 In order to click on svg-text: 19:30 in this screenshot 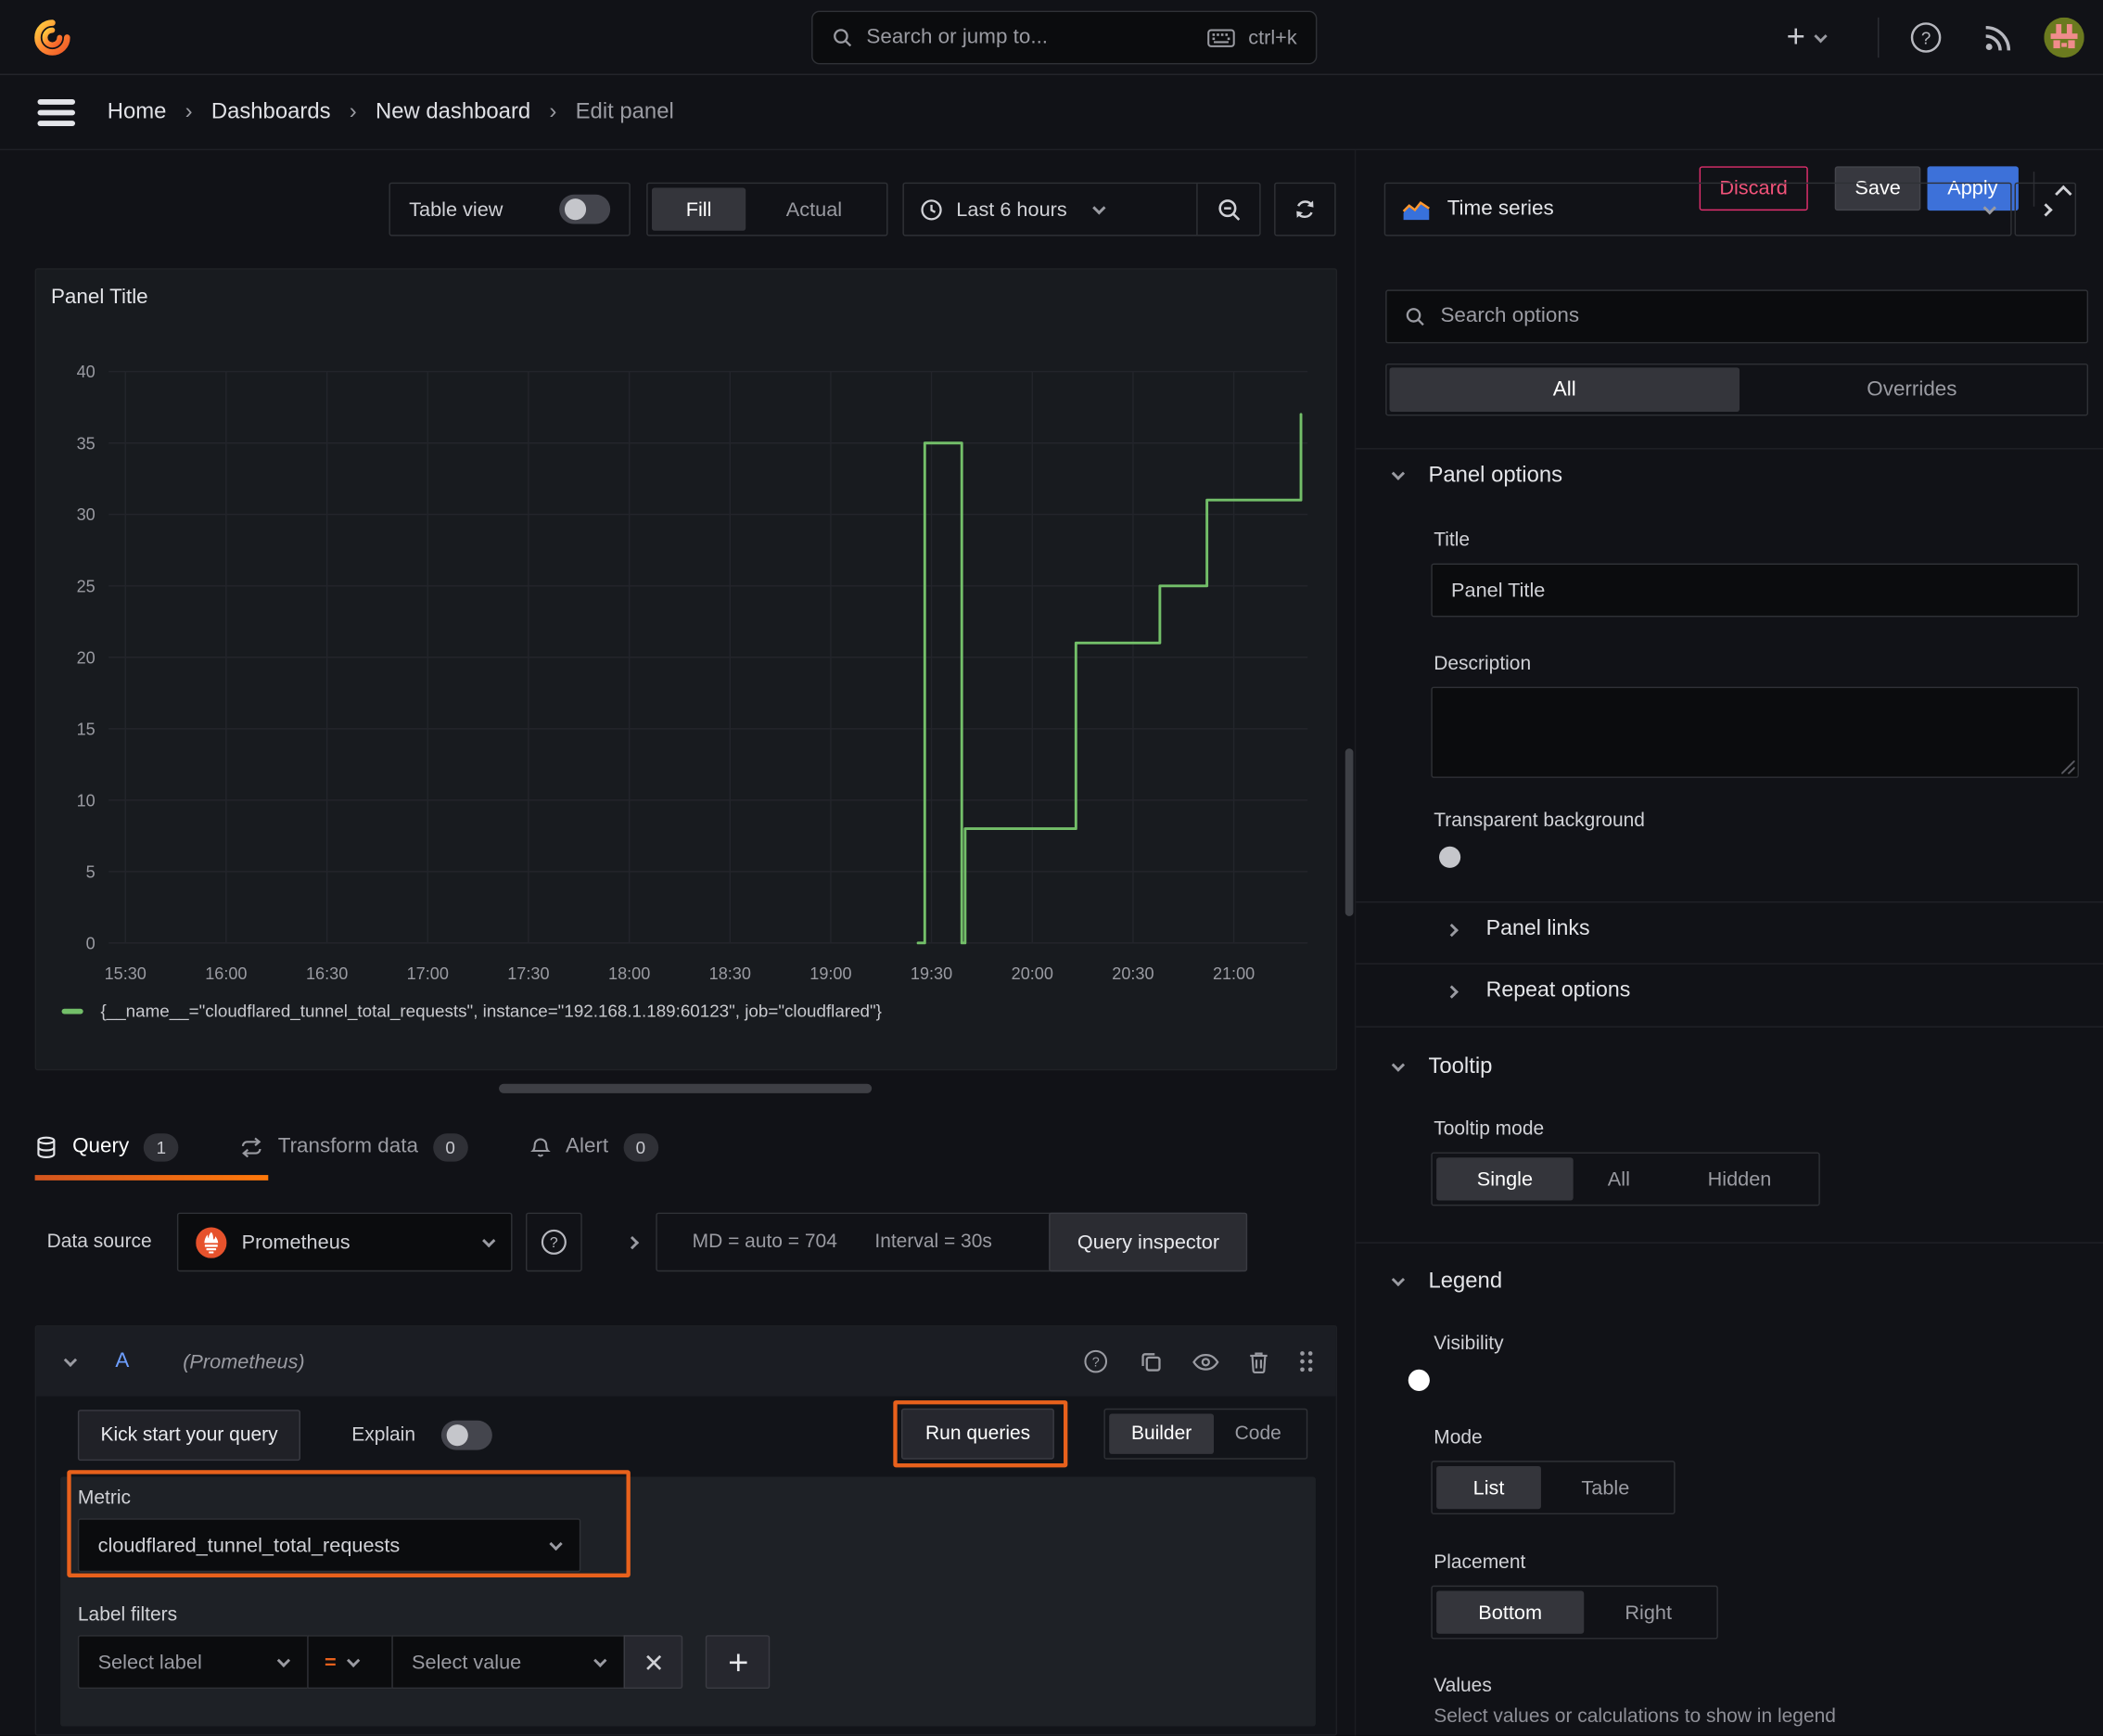, I will do `click(931, 973)`.